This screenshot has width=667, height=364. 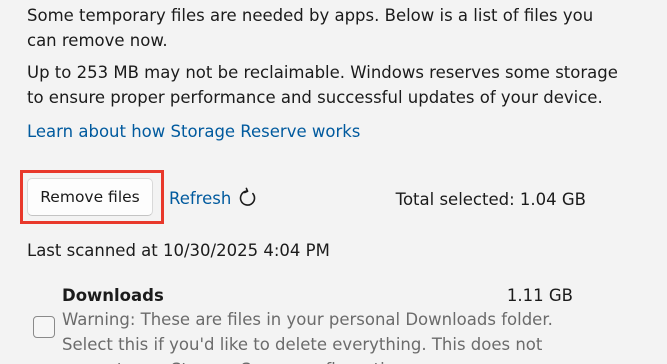 I want to click on storage-reserve-link: Learn about how Storage Reserve works, so click(x=193, y=131).